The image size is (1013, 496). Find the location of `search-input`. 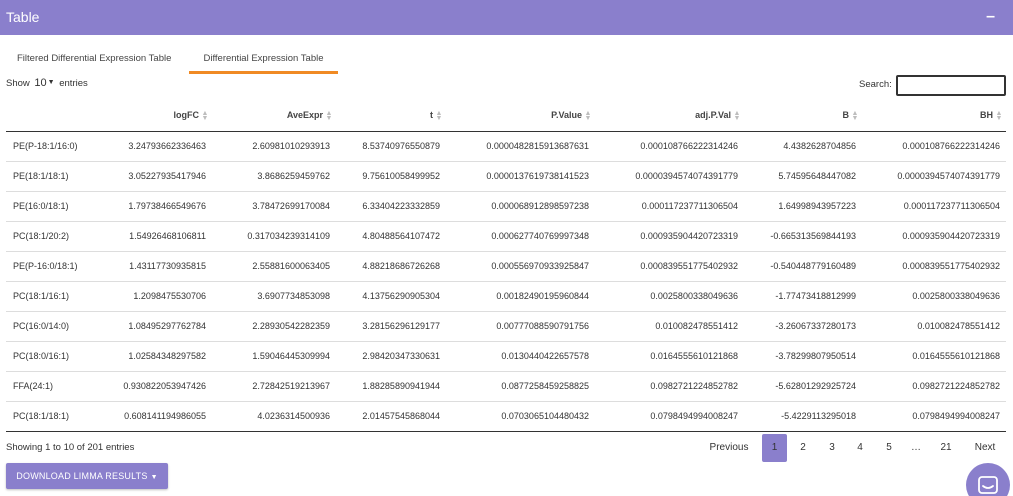

search-input is located at coordinates (951, 85).